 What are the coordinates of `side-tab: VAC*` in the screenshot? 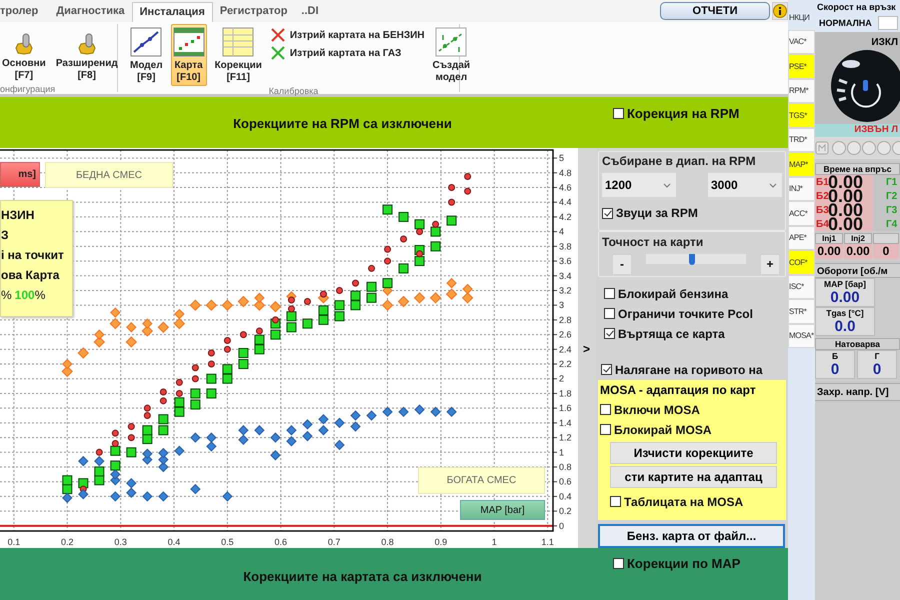 It's located at (801, 42).